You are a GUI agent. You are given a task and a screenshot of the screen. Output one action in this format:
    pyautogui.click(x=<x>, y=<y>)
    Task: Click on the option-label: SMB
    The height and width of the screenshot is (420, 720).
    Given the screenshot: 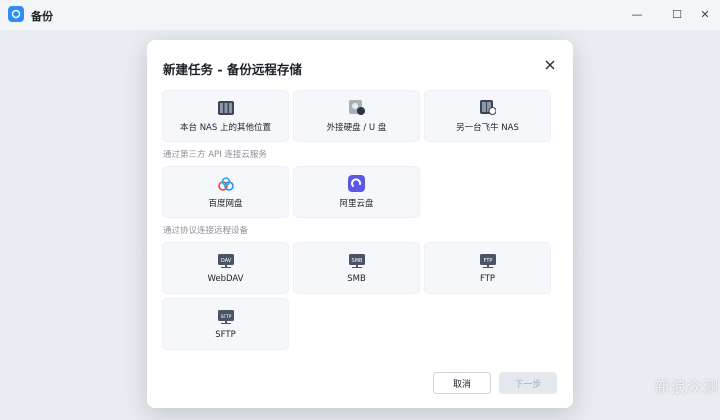 What is the action you would take?
    pyautogui.click(x=356, y=278)
    